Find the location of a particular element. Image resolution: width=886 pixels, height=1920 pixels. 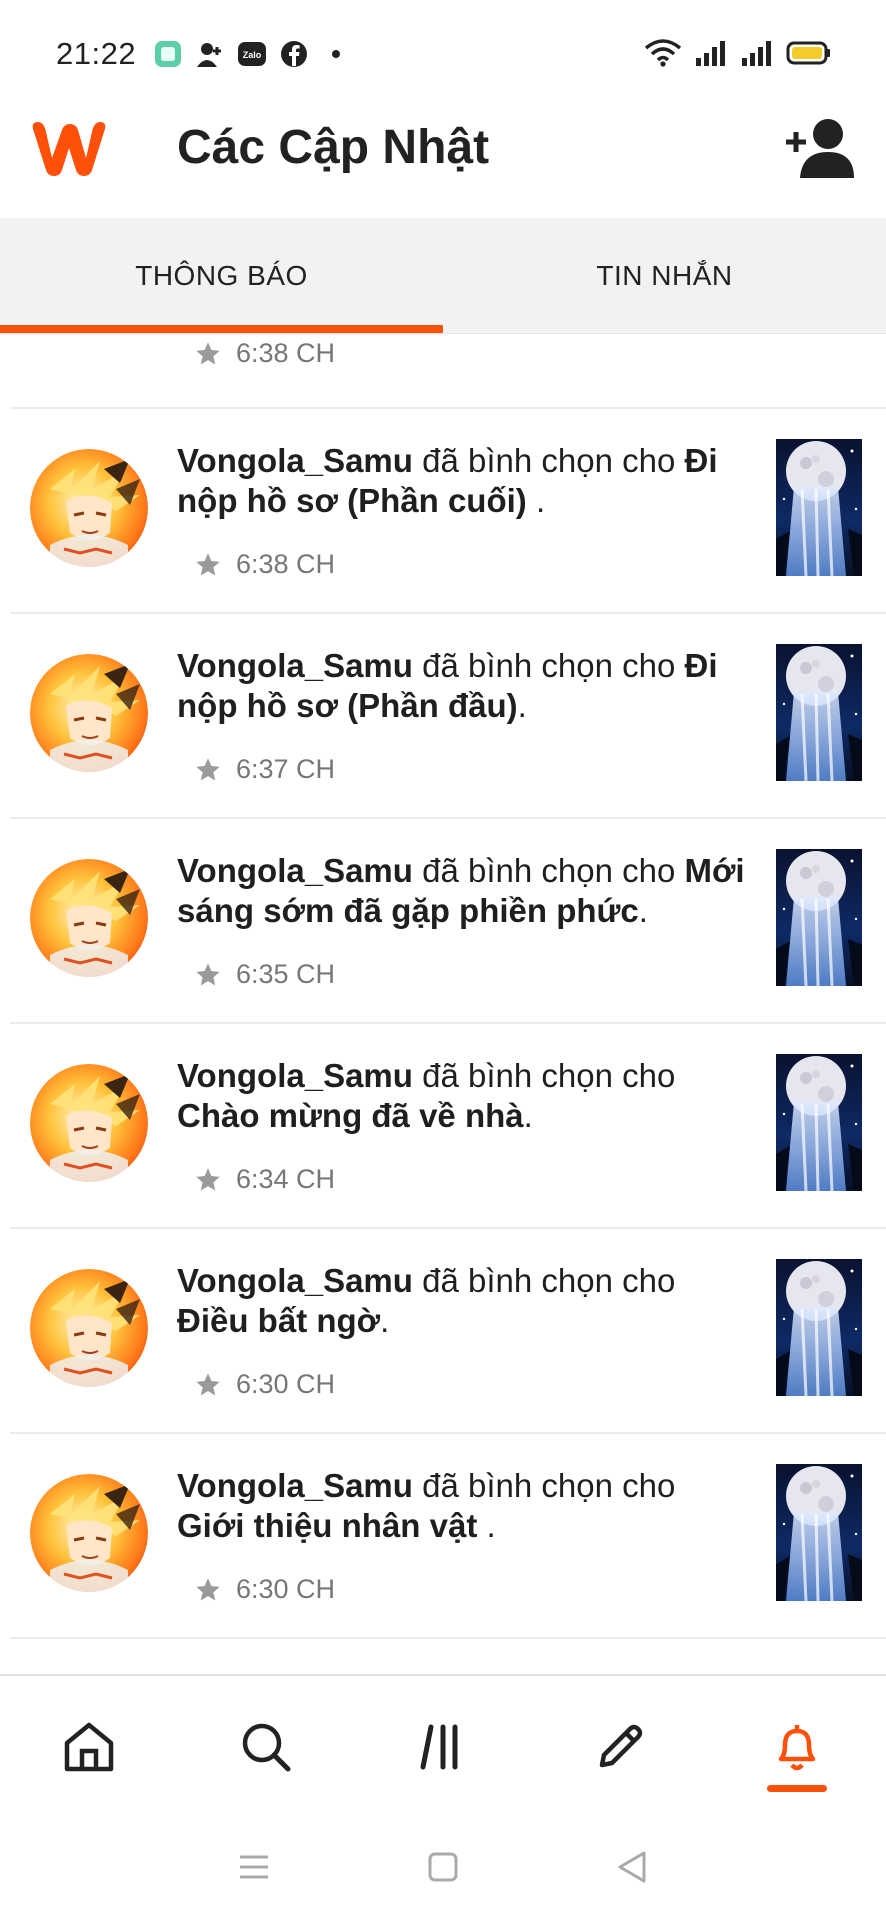

nav-library is located at coordinates (442, 1747).